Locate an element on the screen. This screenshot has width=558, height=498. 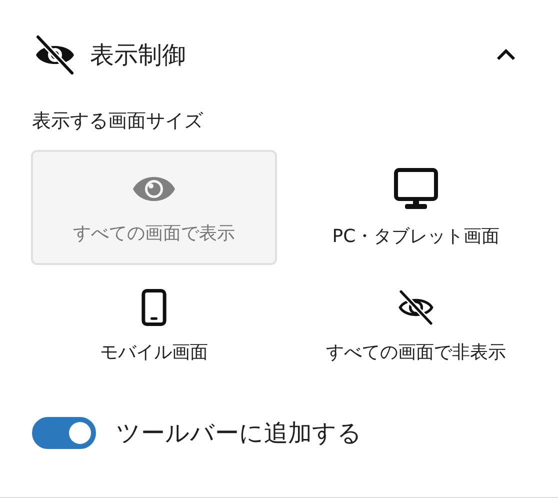
screen-size-option: PC・タブレット画面 is located at coordinates (416, 207).